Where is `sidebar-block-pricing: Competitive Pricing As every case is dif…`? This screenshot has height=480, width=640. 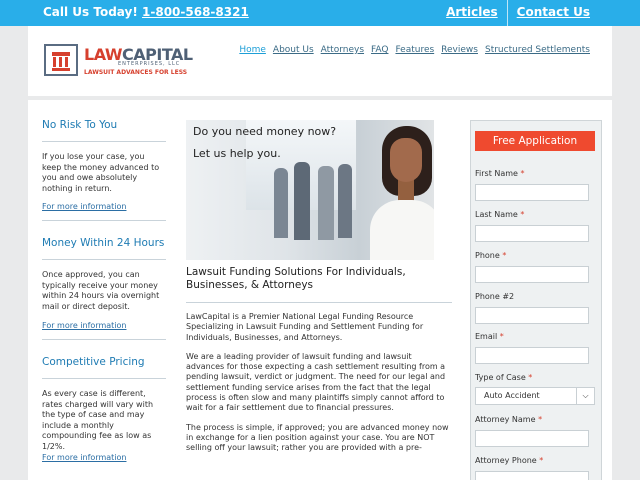 sidebar-block-pricing: Competitive Pricing As every case is dif… is located at coordinates (104, 409).